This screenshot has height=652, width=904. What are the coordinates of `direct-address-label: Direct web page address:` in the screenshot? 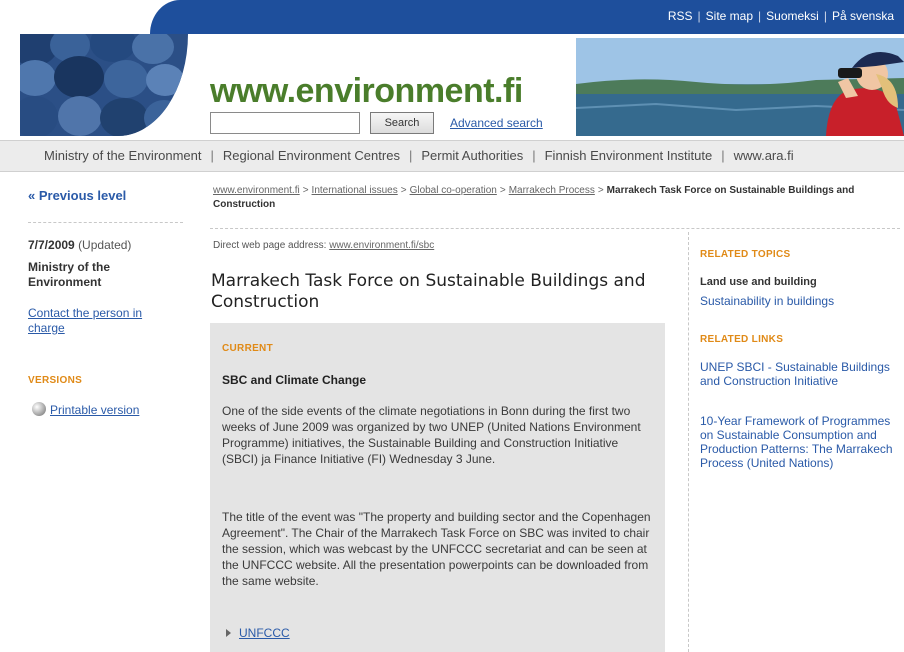 It's located at (270, 245).